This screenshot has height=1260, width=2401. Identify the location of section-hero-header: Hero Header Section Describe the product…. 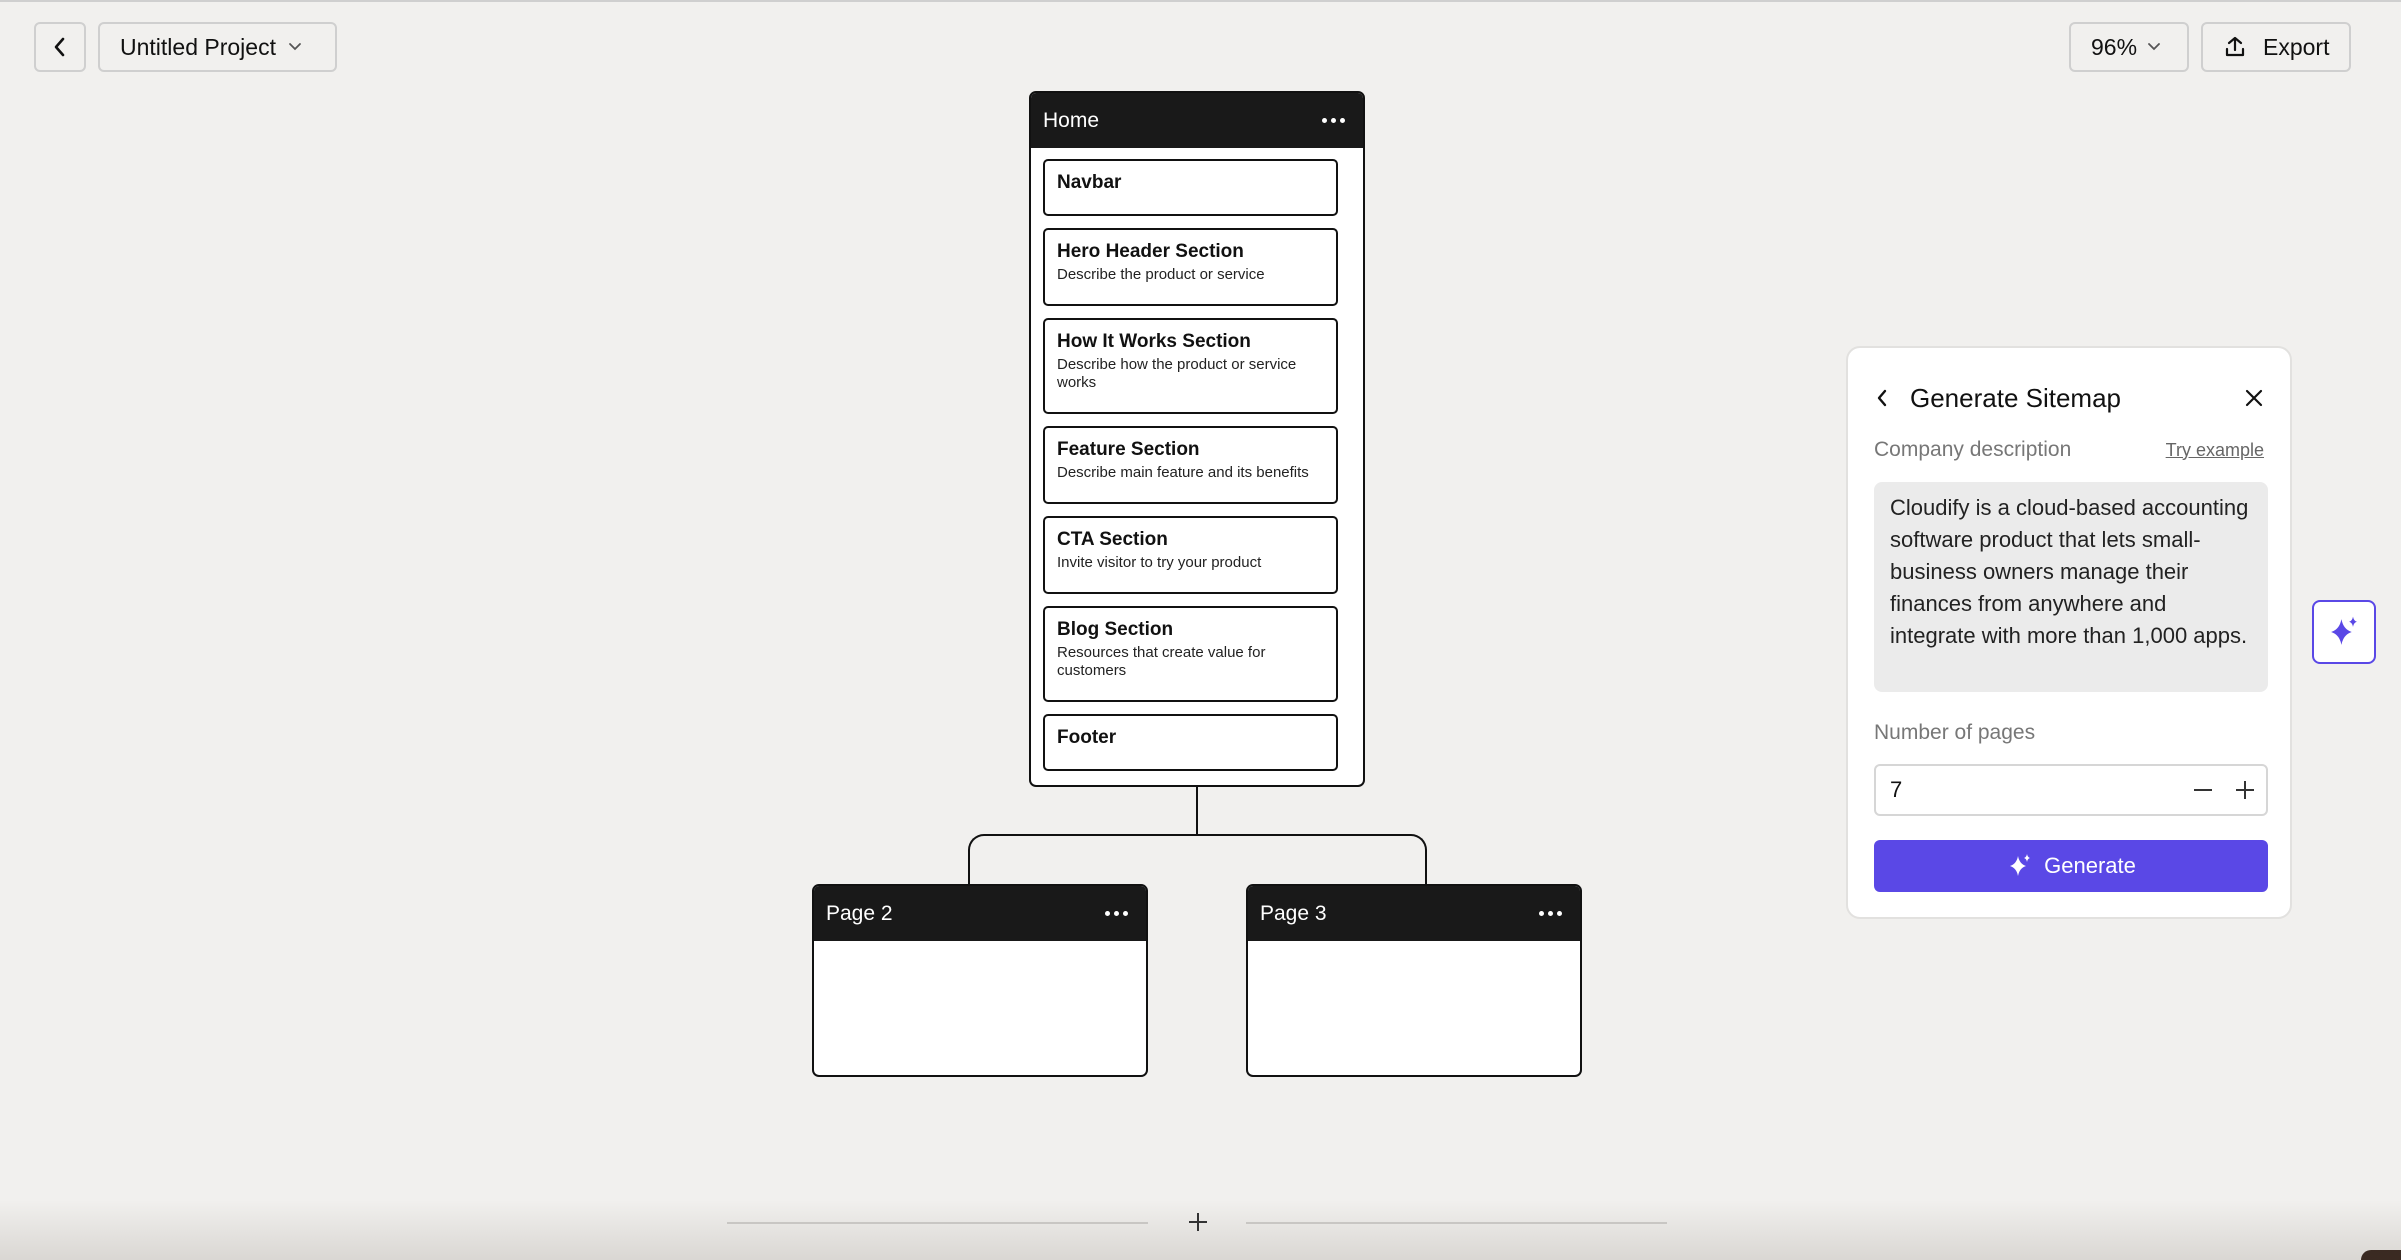
(1190, 267).